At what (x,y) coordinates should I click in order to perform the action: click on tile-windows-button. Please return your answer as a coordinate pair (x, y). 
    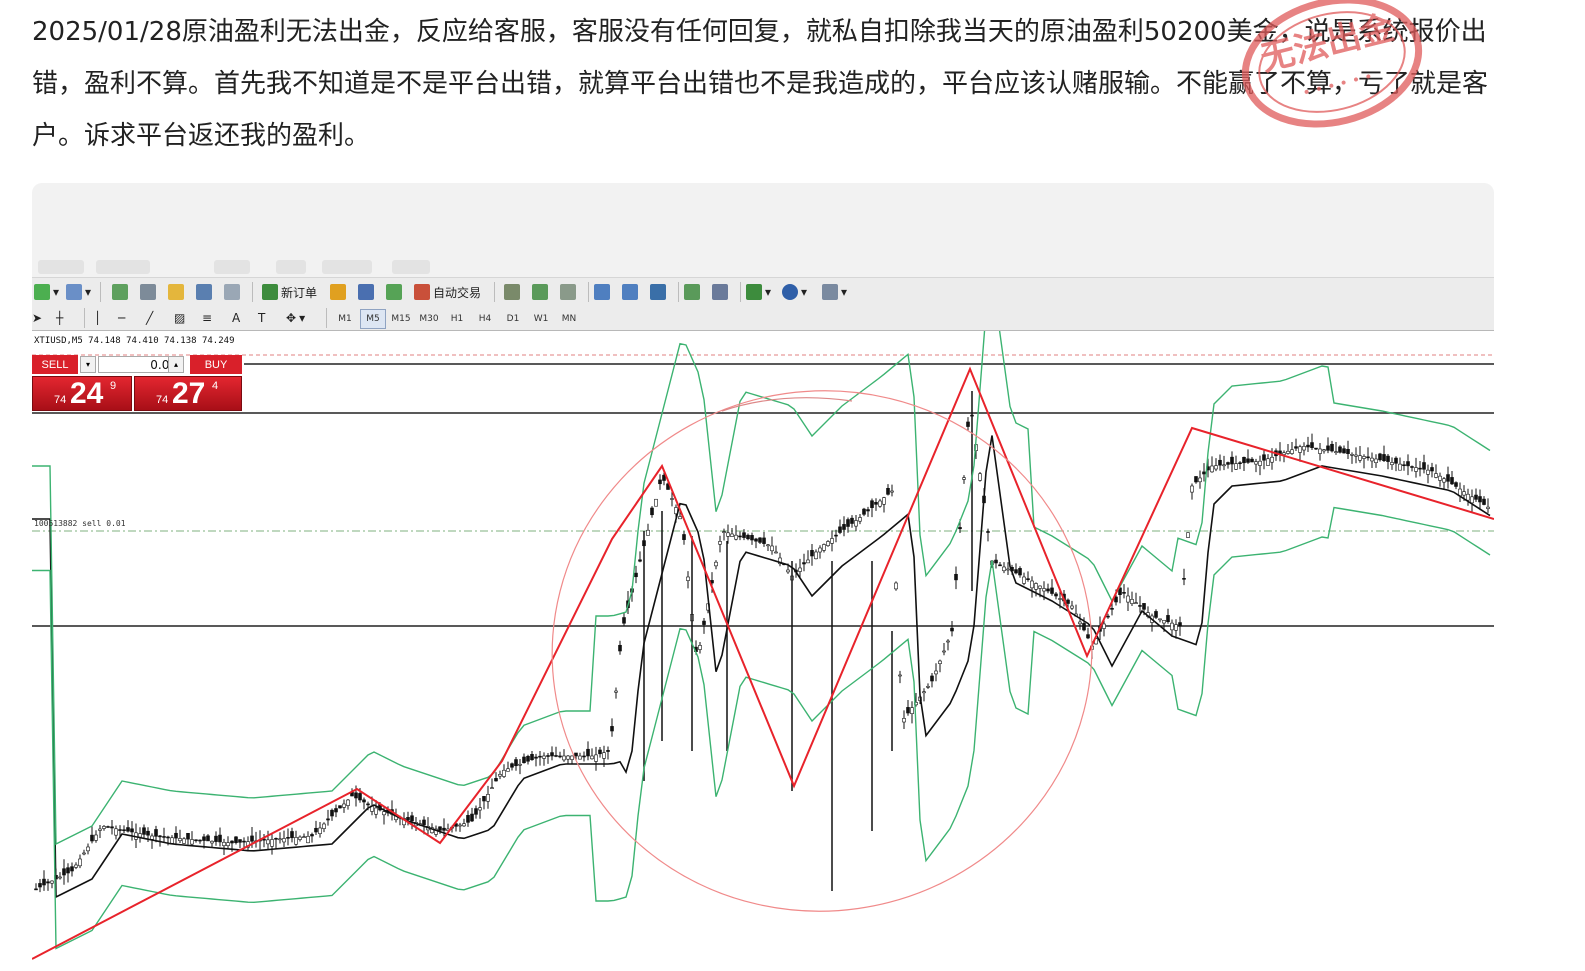
    Looking at the image, I should click on (658, 292).